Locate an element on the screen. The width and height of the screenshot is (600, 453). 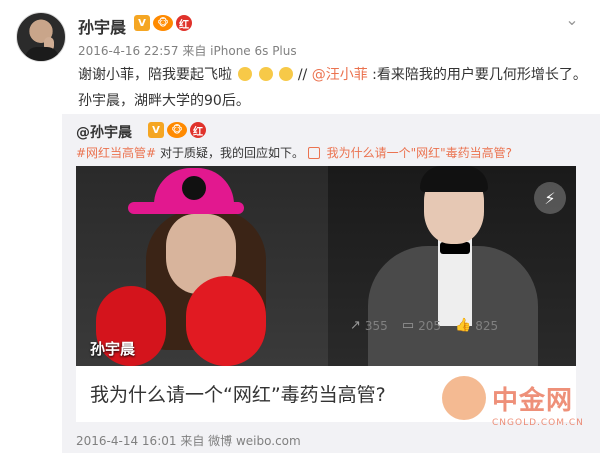
repost-text: #网红当高管# 对于质疑，我的回应如下。 我为什么请一个"网红"毒药当高管? is located at coordinates (294, 152).